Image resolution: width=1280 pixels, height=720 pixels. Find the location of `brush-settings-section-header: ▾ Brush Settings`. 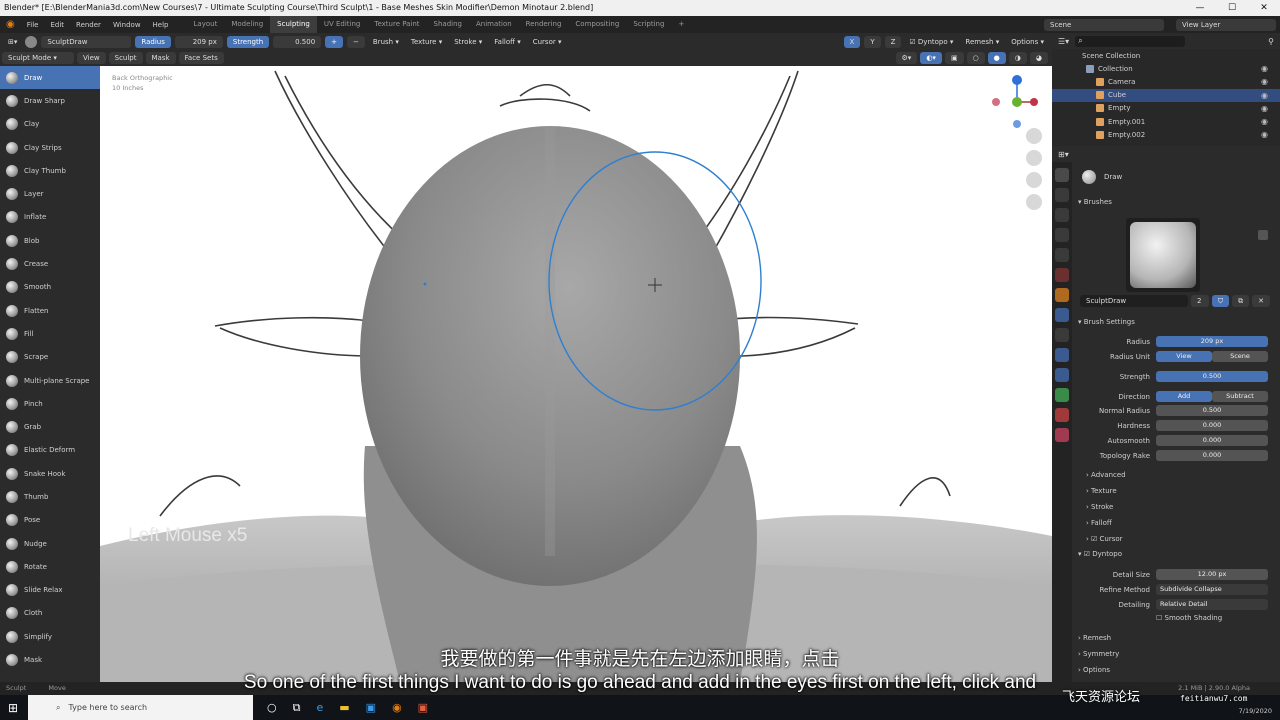

brush-settings-section-header: ▾ Brush Settings is located at coordinates (1106, 322).